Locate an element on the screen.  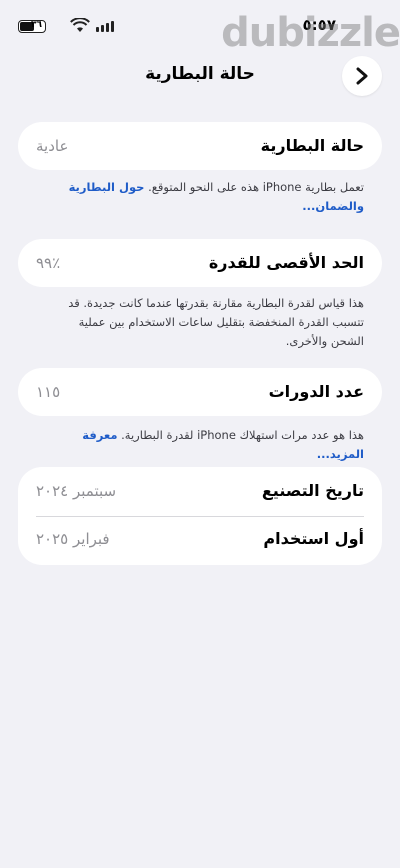
max-capacity-label: الحد الأقصى للقدرة is located at coordinates (286, 262).